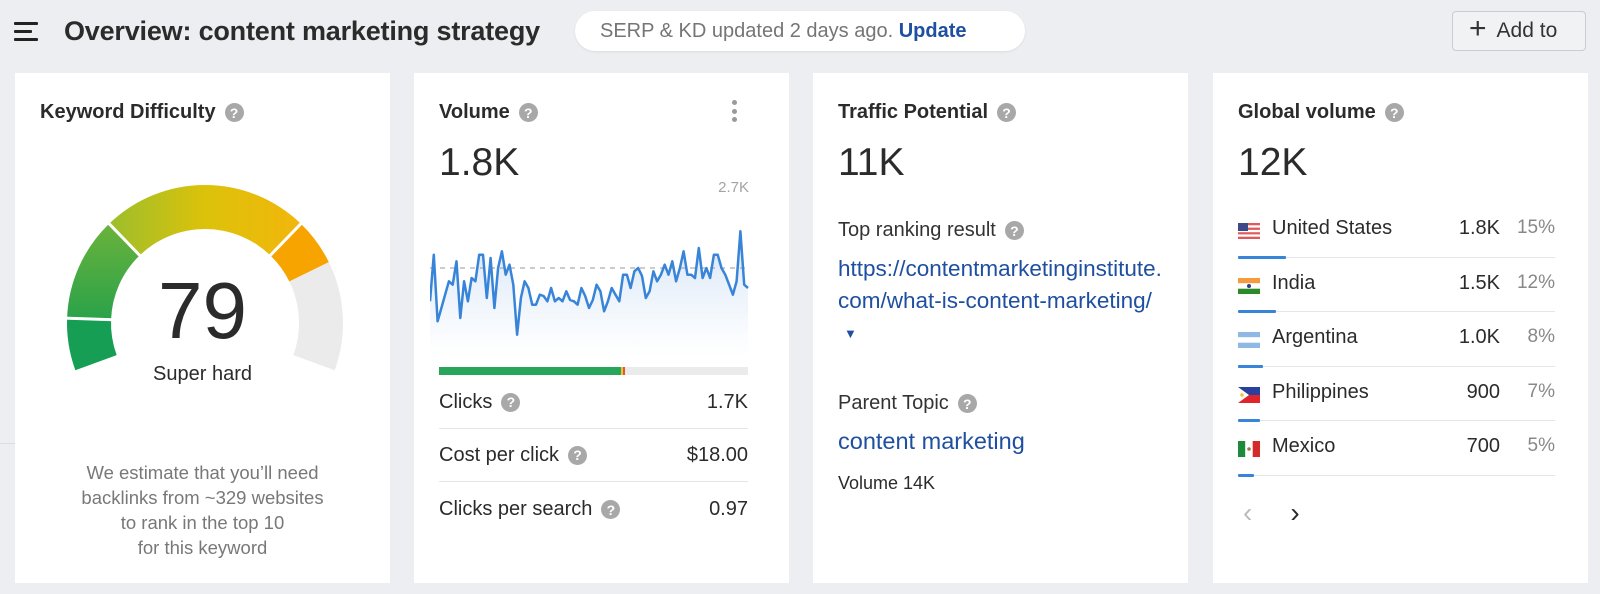 This screenshot has height=594, width=1600. Describe the element at coordinates (593, 402) in the screenshot. I see `metric-row-clicks: Clicks? 1.7K` at that location.